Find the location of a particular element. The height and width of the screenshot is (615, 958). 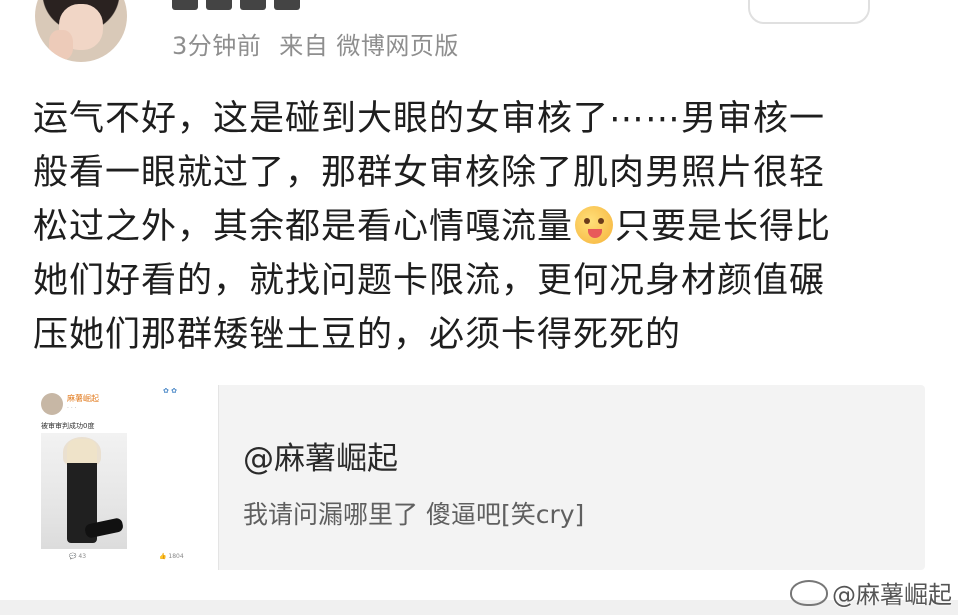

post-line: 松过之外，其余都是看心情嘎流量 只要是长得比 is located at coordinates (478, 227).